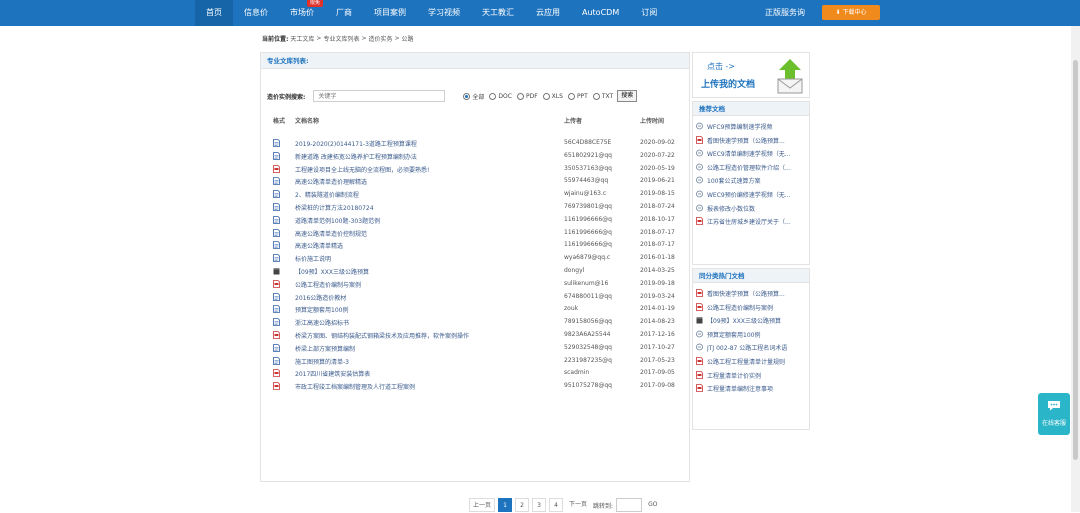 The image size is (1080, 513). I want to click on side-doc-title: 【09预】XXX三级公路预算, so click(758, 320).